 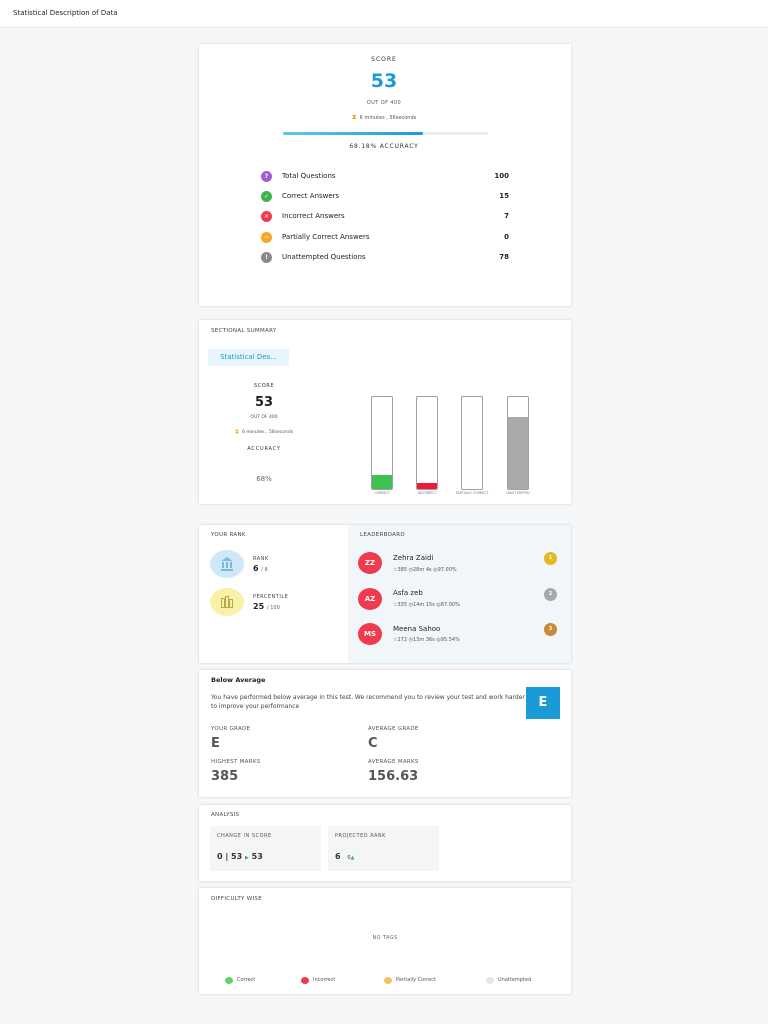 I want to click on time-taken: ⧗ 6 minutes , 56seconds, so click(x=384, y=117).